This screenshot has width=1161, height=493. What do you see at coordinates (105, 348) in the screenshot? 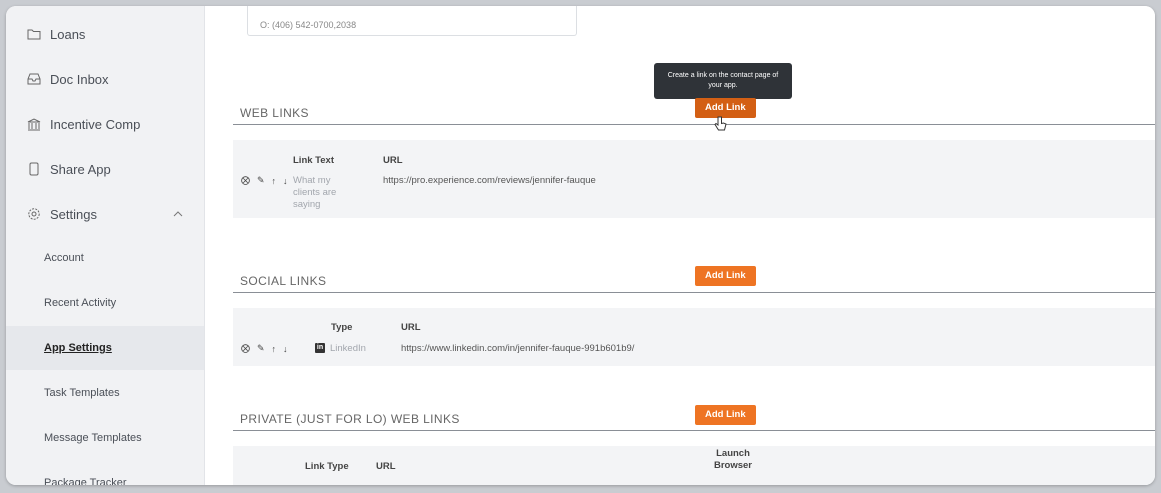
I see `sidebar-subitem-app-settings: App Settings` at bounding box center [105, 348].